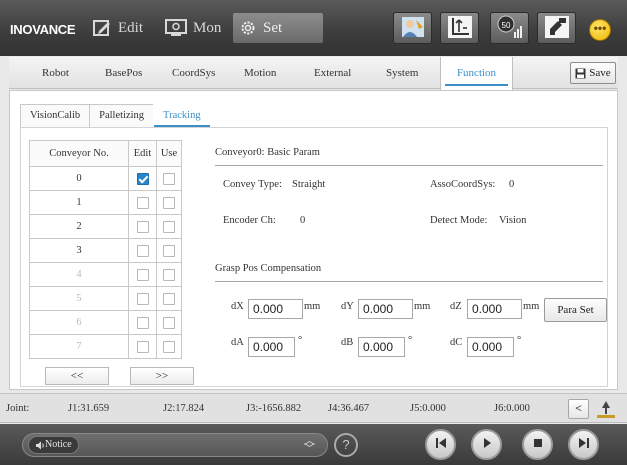 The image size is (627, 465). What do you see at coordinates (402, 73) in the screenshot?
I see `tab-system: System` at bounding box center [402, 73].